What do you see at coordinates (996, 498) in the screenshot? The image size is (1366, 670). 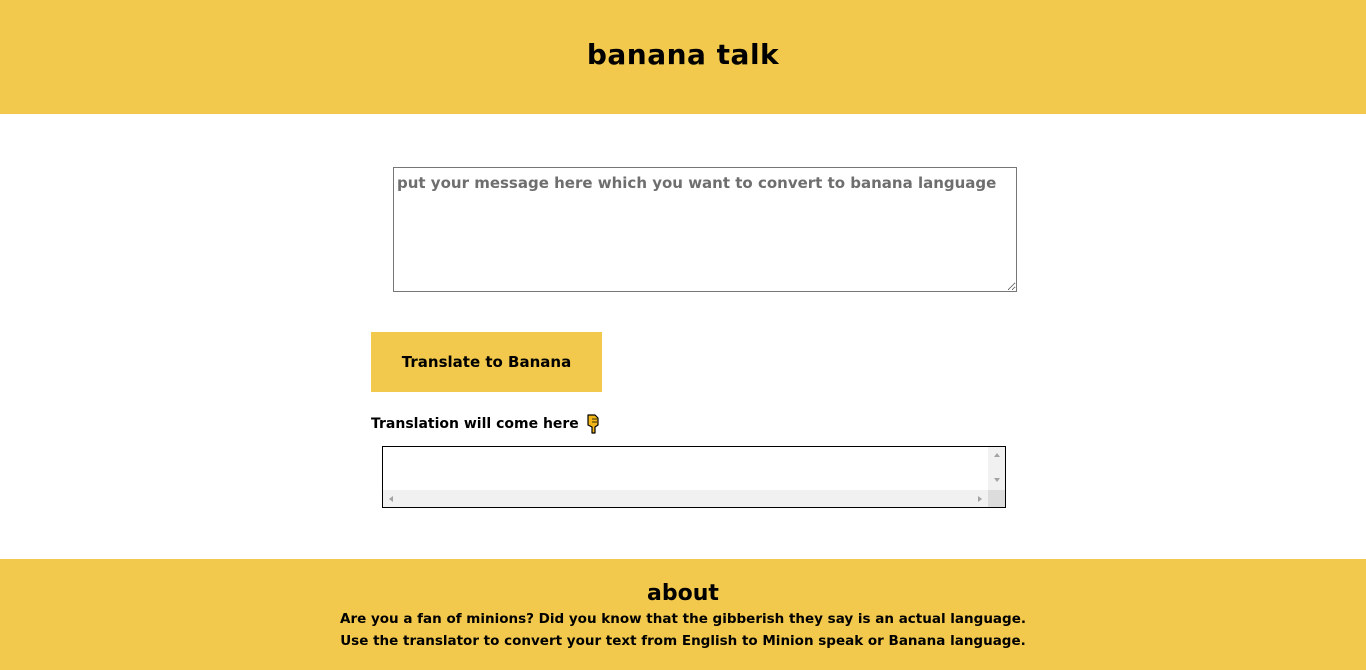 I see `scrollbar-corner` at bounding box center [996, 498].